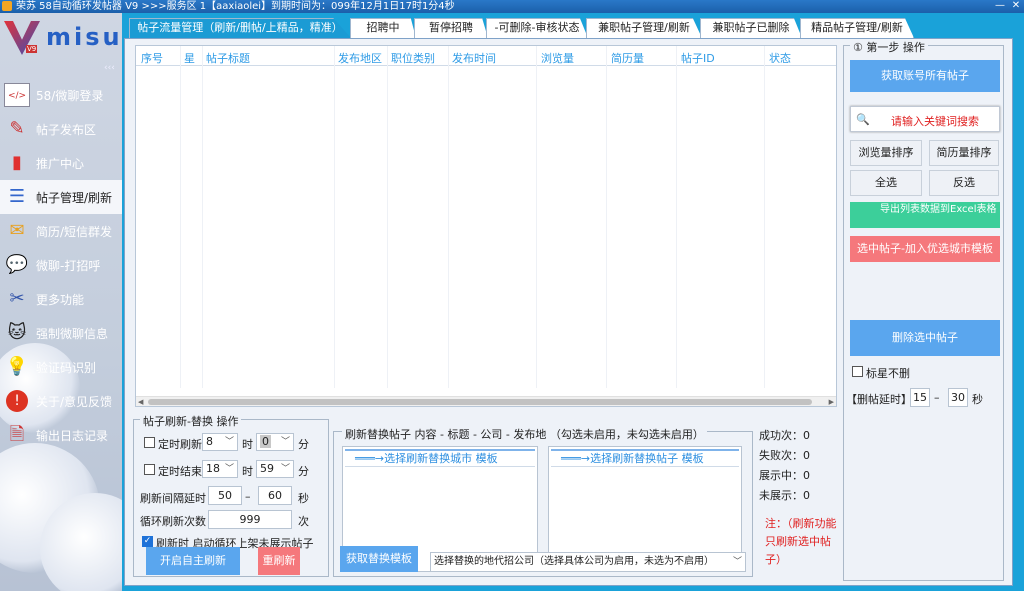 This screenshot has width=1024, height=591. What do you see at coordinates (275, 495) in the screenshot?
I see `interval-to-input: 60` at bounding box center [275, 495].